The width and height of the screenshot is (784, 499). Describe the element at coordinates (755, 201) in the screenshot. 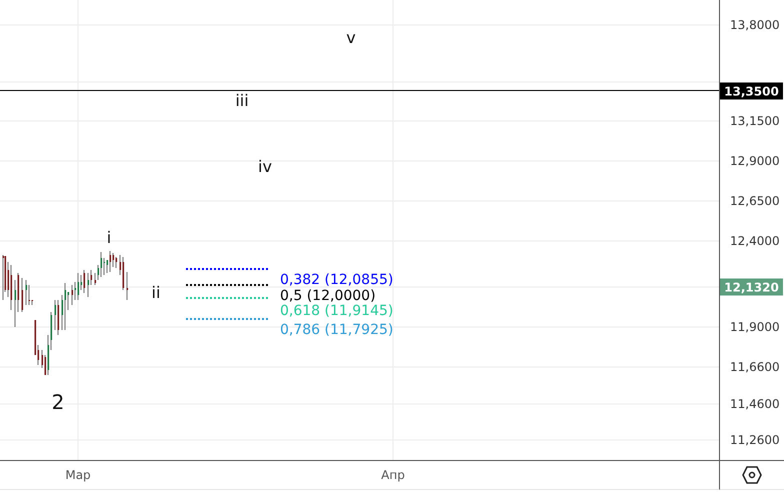

I see `price-tick: 12,6500` at that location.